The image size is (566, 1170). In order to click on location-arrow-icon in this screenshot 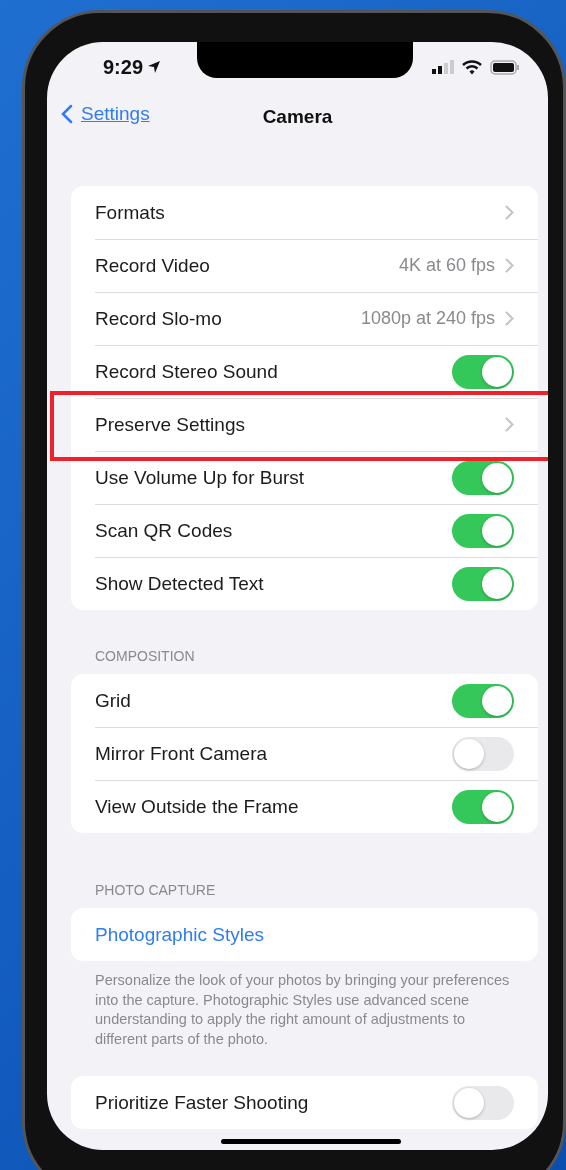, I will do `click(154, 67)`.